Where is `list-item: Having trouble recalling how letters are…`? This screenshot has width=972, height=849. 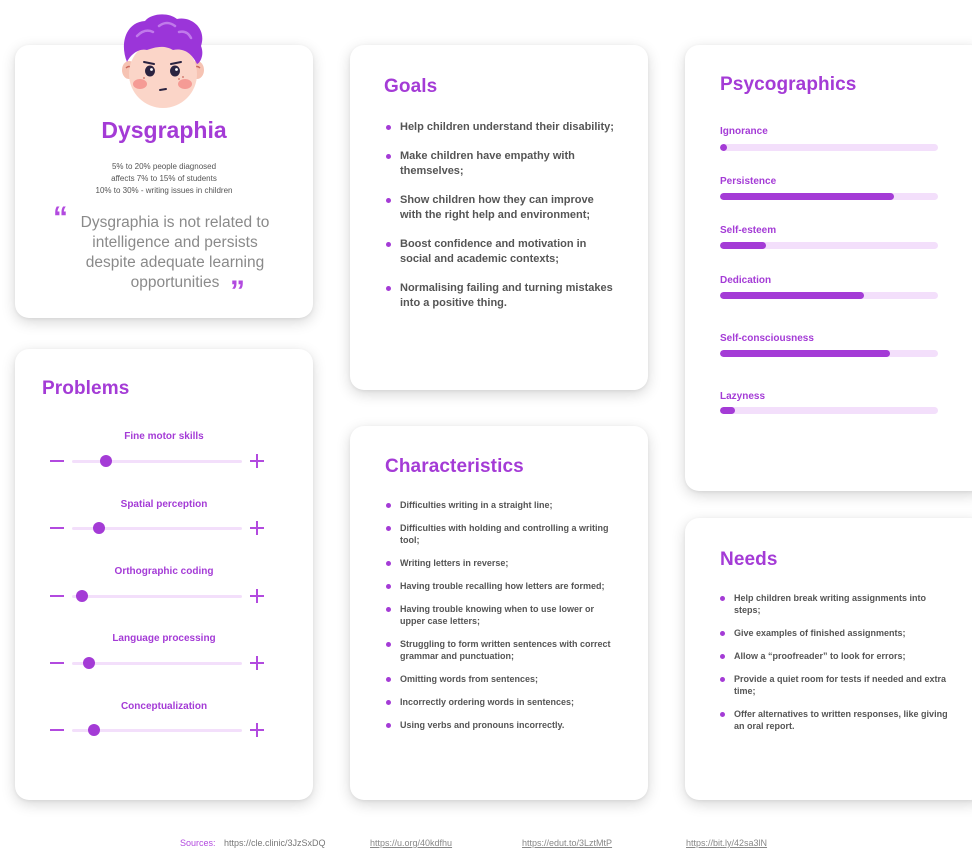 list-item: Having trouble recalling how letters are… is located at coordinates (501, 586).